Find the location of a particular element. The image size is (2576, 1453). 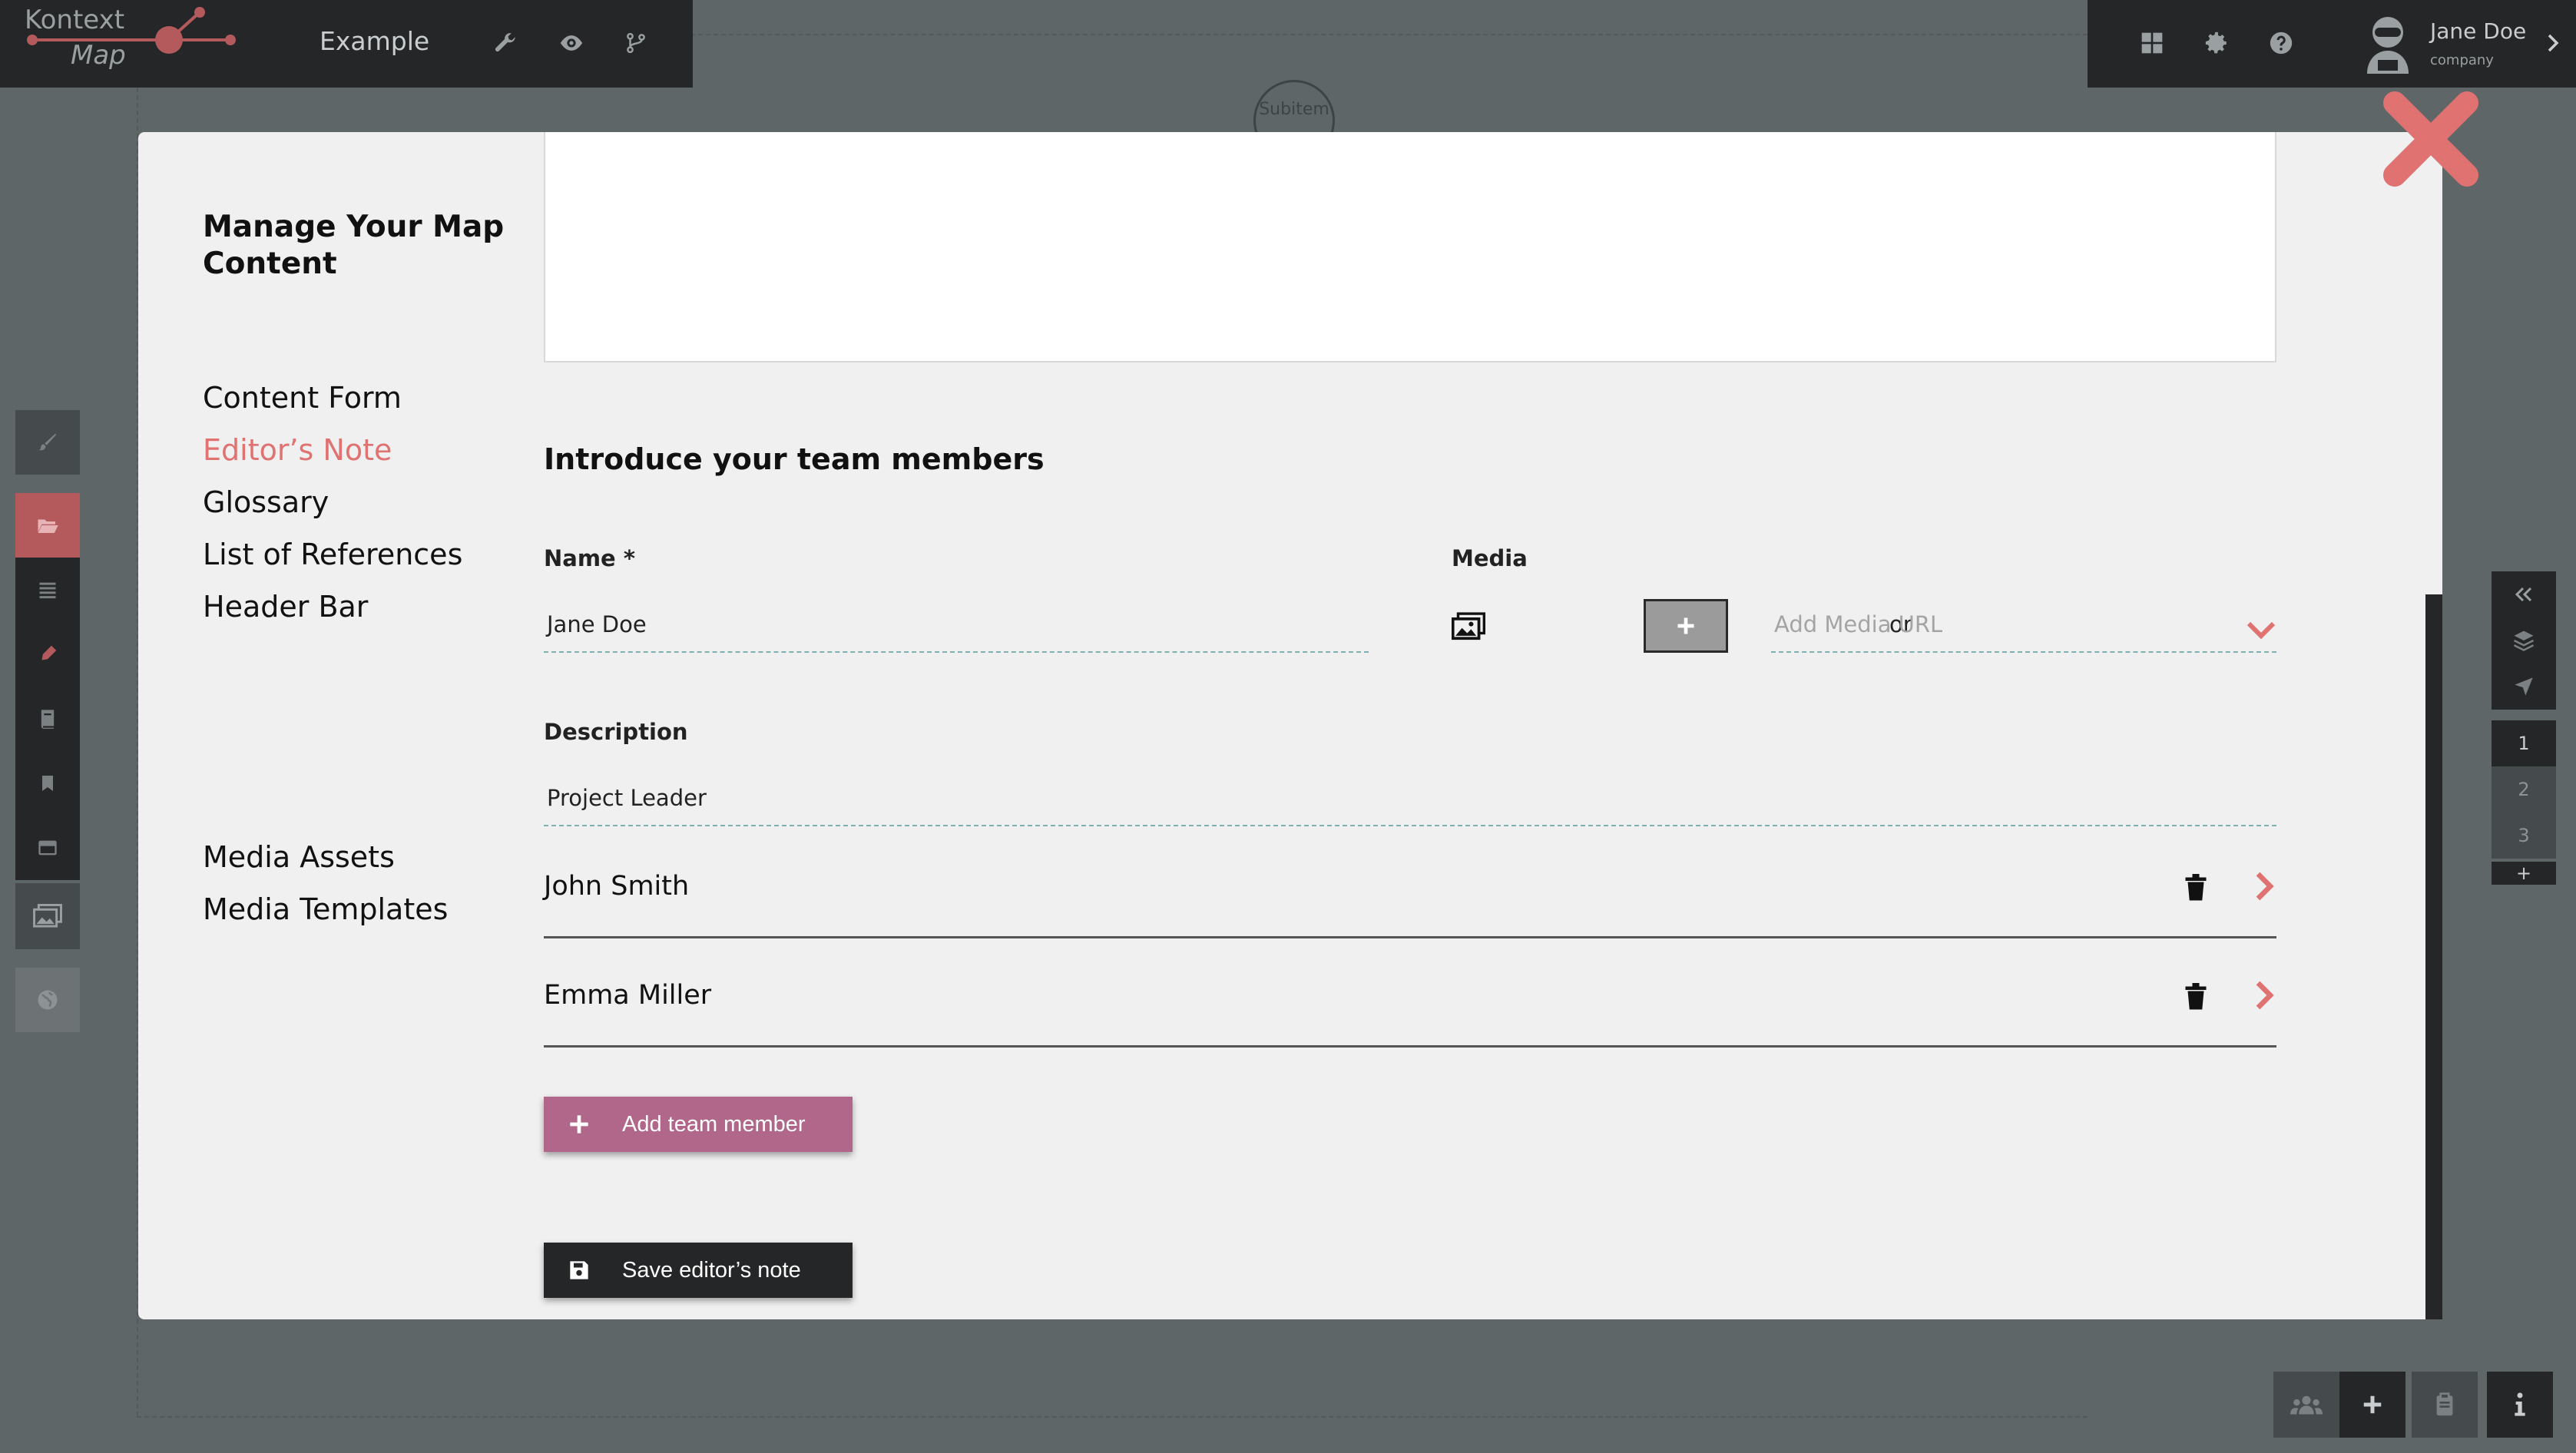

media-add-button is located at coordinates (1686, 626).